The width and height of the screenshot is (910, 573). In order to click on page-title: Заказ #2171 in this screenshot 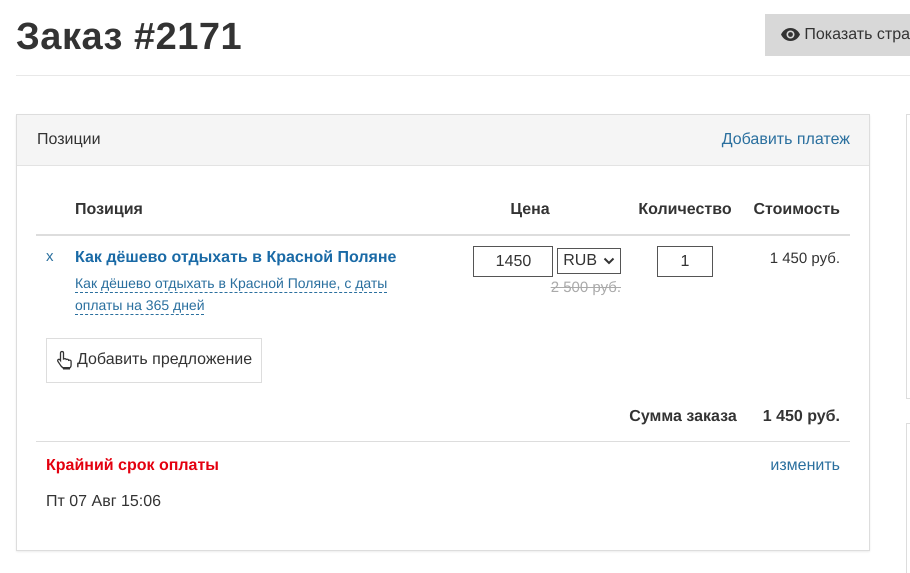, I will do `click(129, 37)`.